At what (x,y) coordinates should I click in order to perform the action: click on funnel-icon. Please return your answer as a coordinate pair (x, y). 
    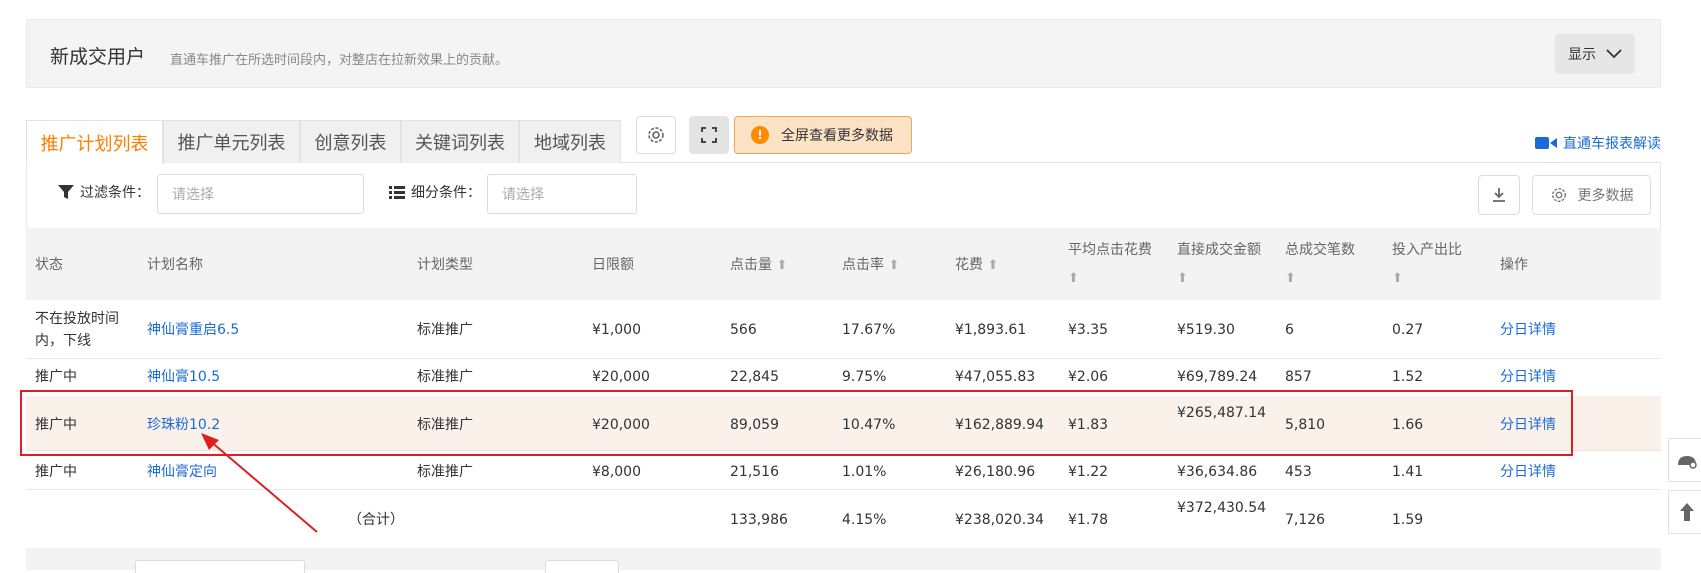
    Looking at the image, I should click on (66, 192).